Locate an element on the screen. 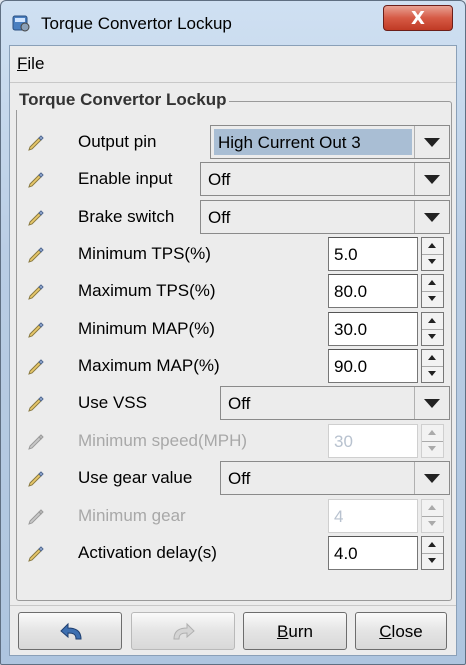  field-row: Minimum speed(MPH) 30 is located at coordinates (233, 441).